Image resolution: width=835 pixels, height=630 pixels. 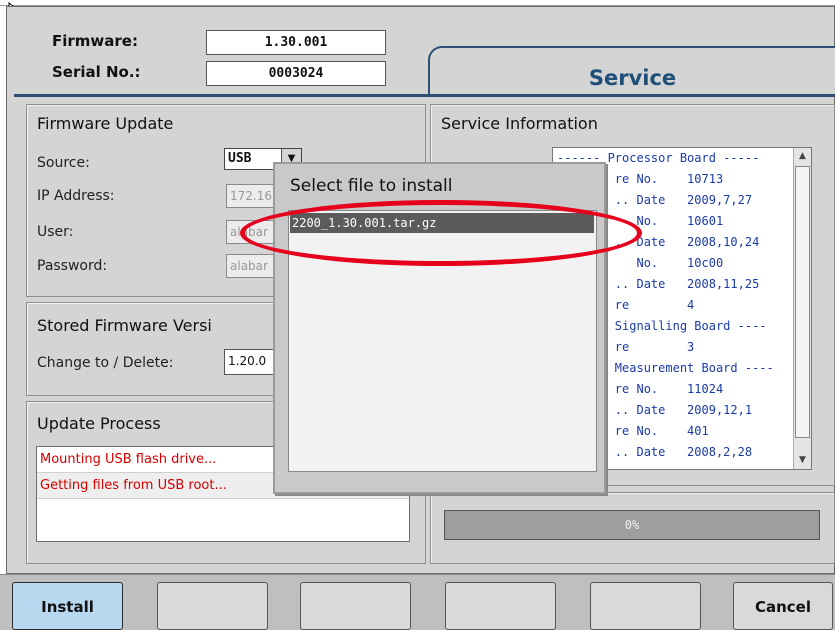 What do you see at coordinates (240, 158) in the screenshot?
I see `source-value: USB` at bounding box center [240, 158].